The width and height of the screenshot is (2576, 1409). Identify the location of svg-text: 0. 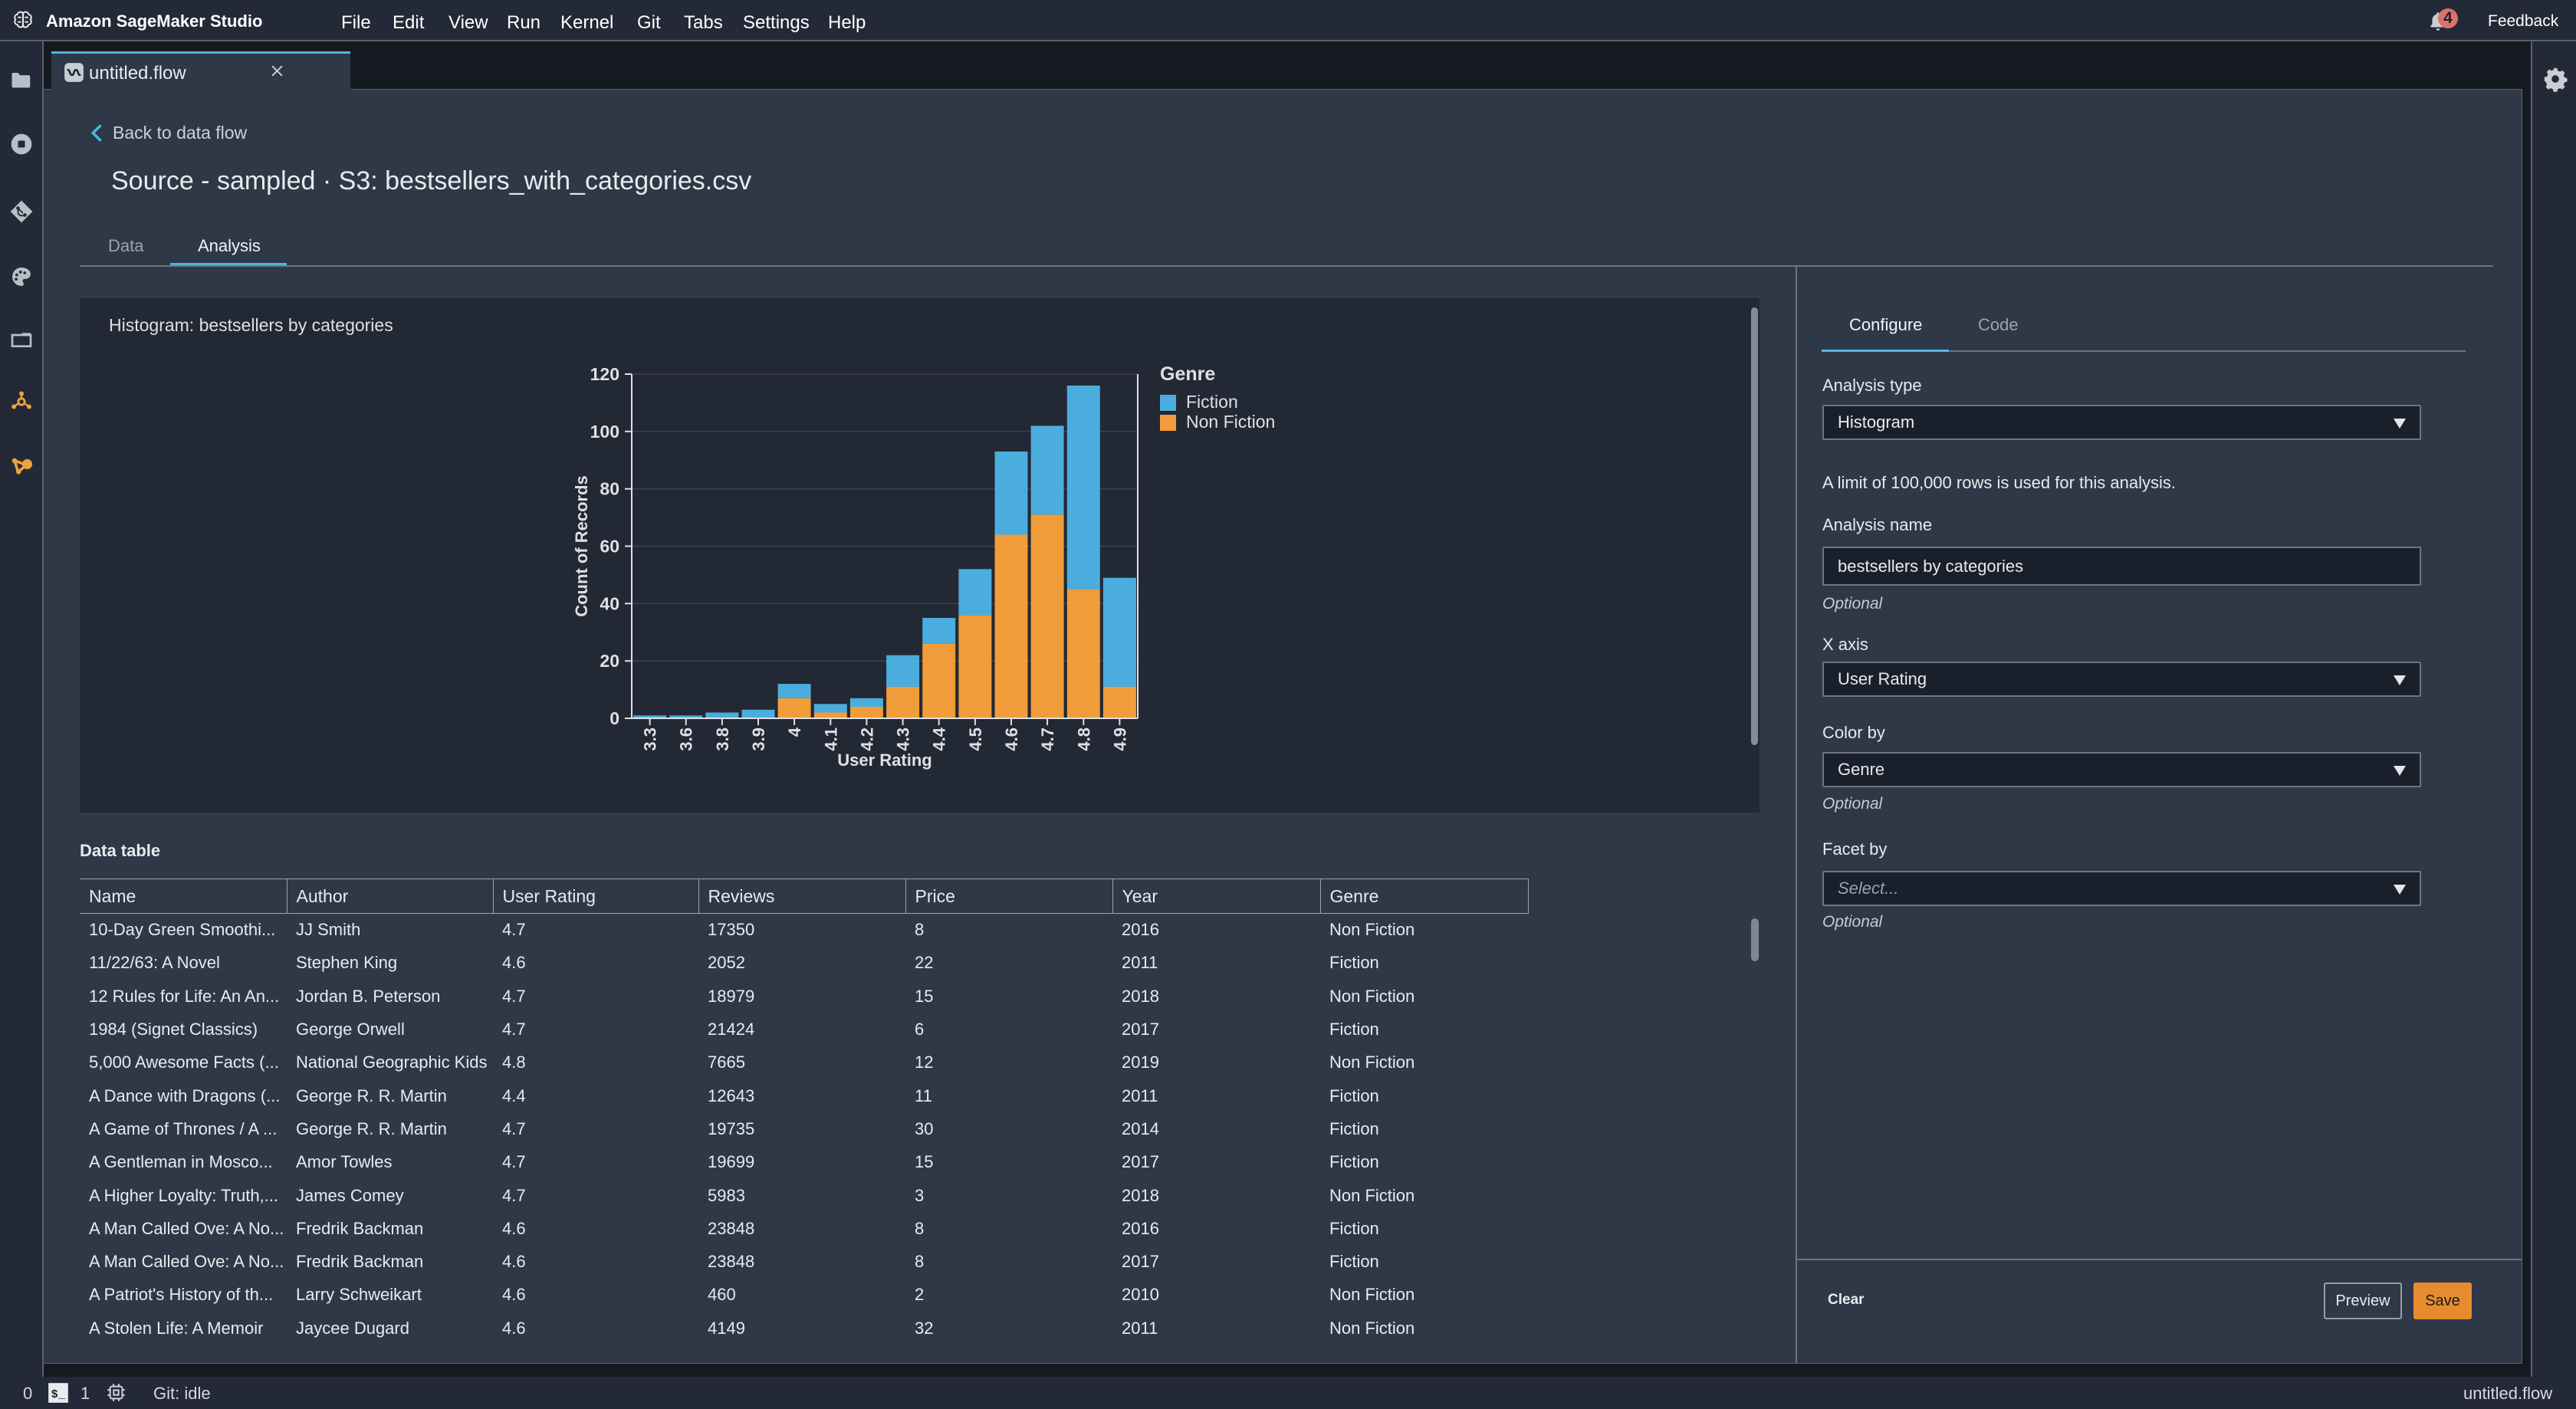
(614, 718).